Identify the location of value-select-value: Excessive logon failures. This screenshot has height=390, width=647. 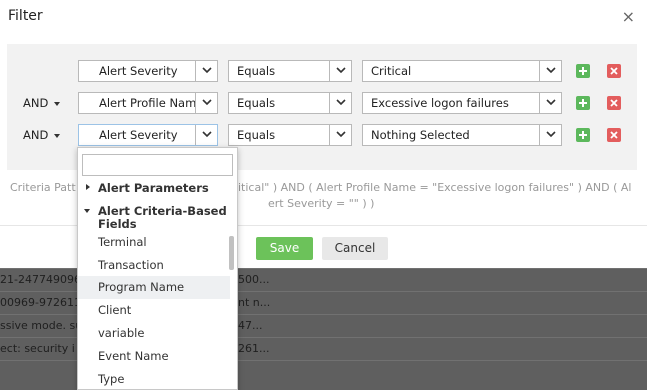
(440, 103).